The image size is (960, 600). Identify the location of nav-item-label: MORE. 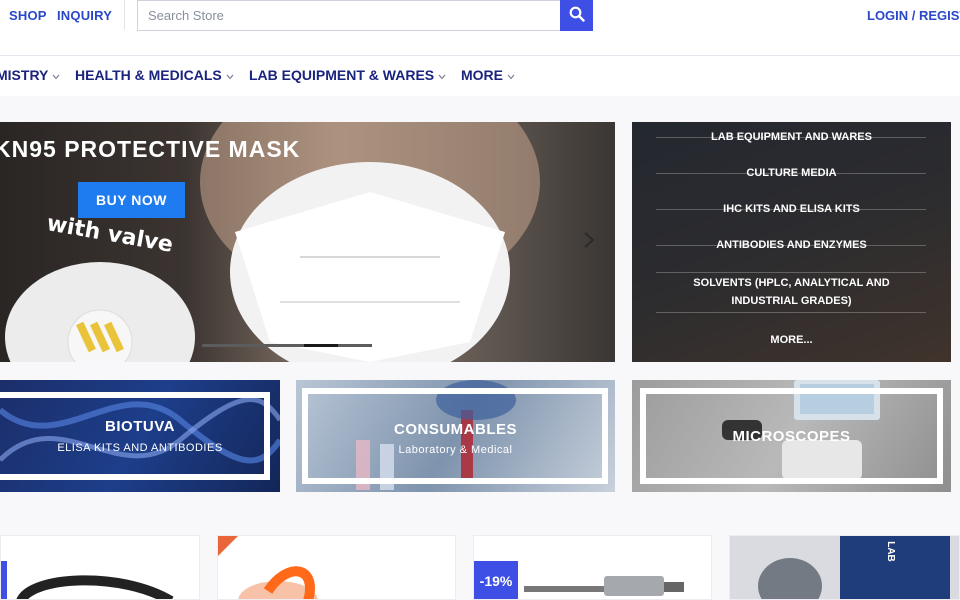
(482, 75).